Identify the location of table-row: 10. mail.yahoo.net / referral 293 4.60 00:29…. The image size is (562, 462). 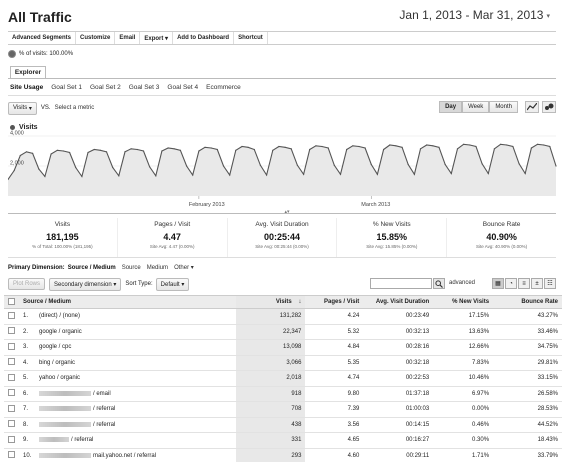
(283, 455).